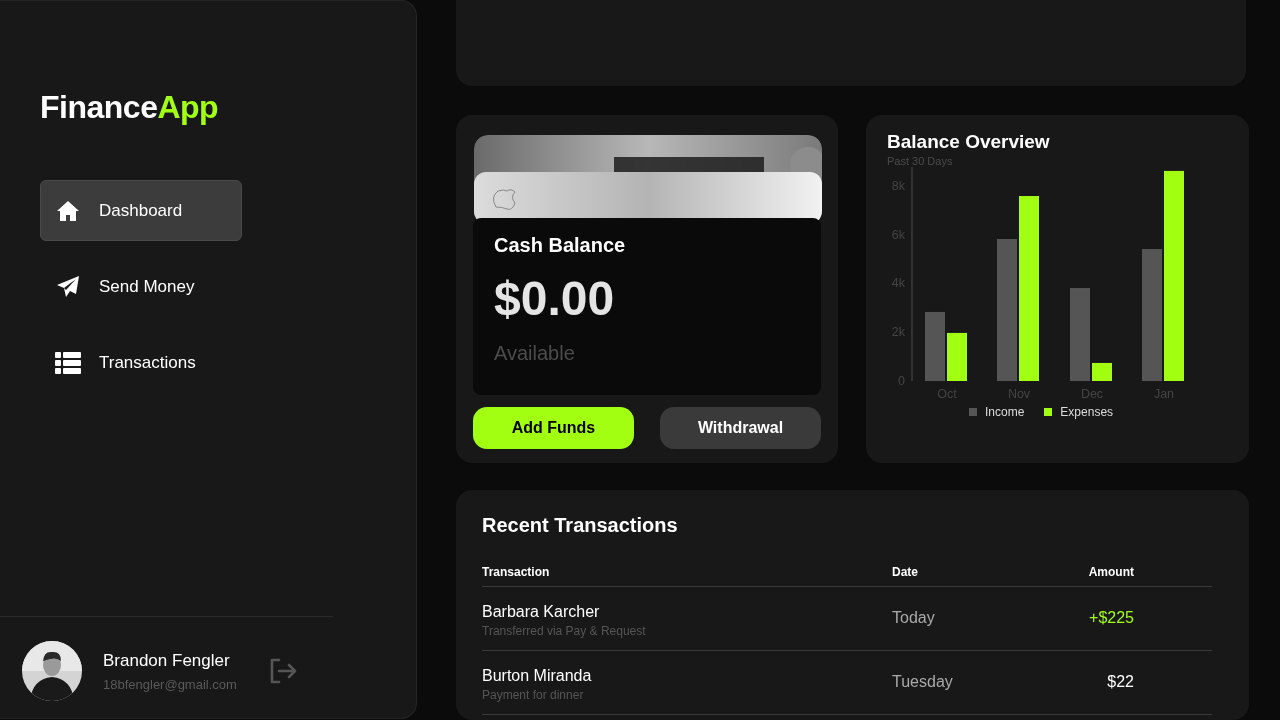 Image resolution: width=1280 pixels, height=720 pixels. What do you see at coordinates (553, 427) in the screenshot?
I see `add-funds-button: Add Funds` at bounding box center [553, 427].